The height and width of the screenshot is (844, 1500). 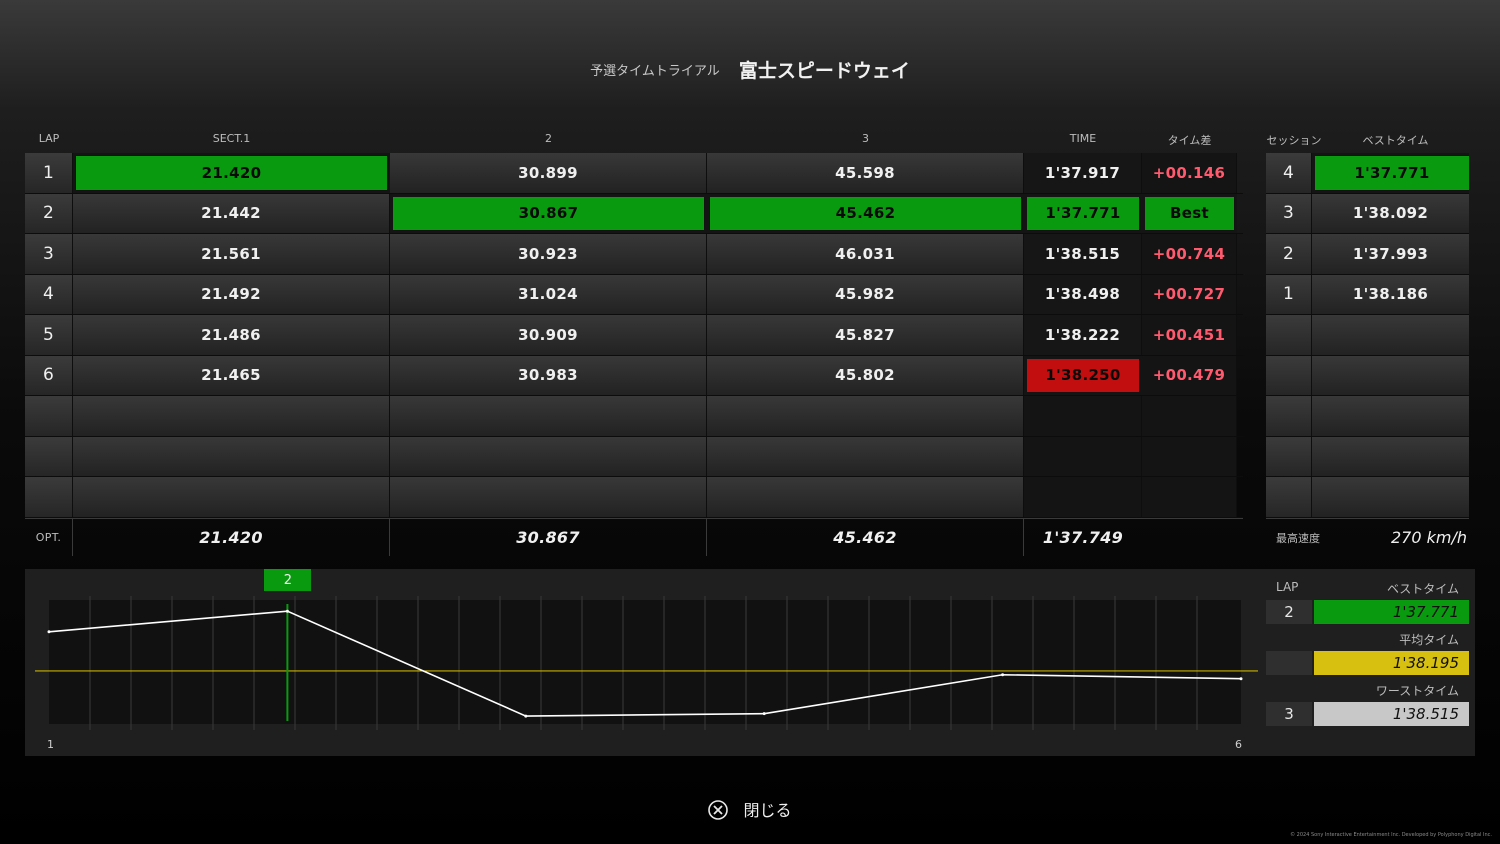 What do you see at coordinates (1367, 690) in the screenshot?
I see `summary-worst: ワーストタイム` at bounding box center [1367, 690].